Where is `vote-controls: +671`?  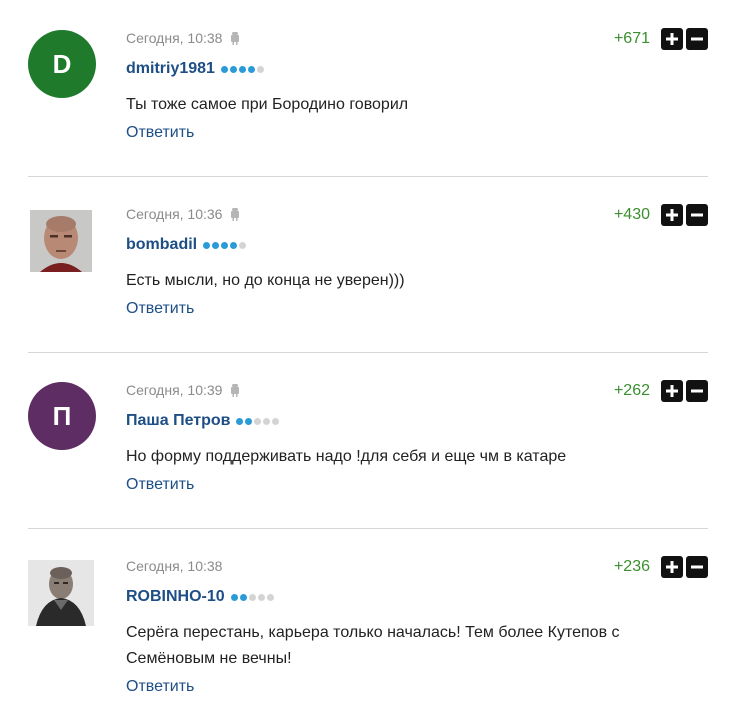
vote-controls: +671 is located at coordinates (661, 39).